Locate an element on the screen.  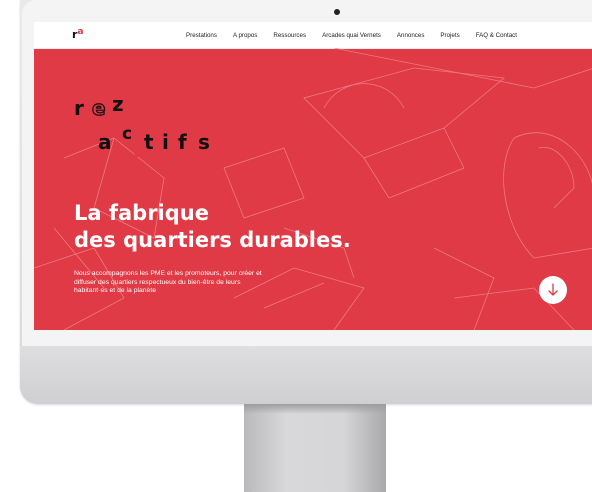
arrow-down-icon is located at coordinates (553, 289).